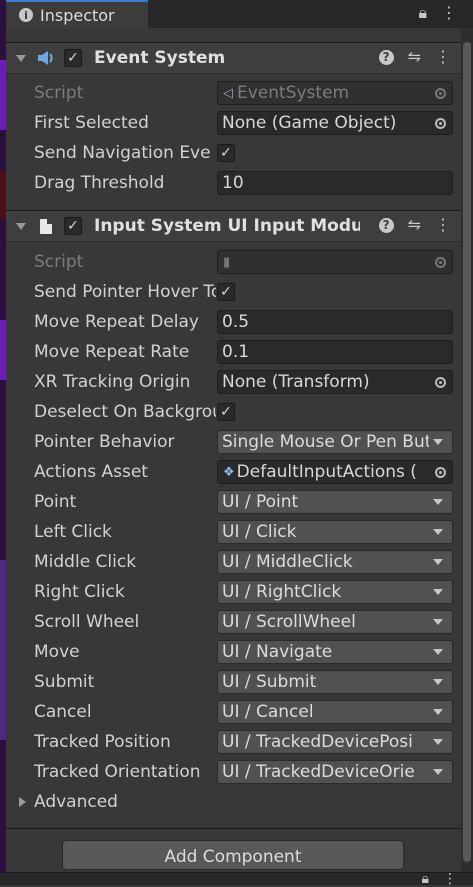 Image resolution: width=473 pixels, height=887 pixels. Describe the element at coordinates (216, 802) in the screenshot. I see `advanced-foldout: Advanced` at that location.